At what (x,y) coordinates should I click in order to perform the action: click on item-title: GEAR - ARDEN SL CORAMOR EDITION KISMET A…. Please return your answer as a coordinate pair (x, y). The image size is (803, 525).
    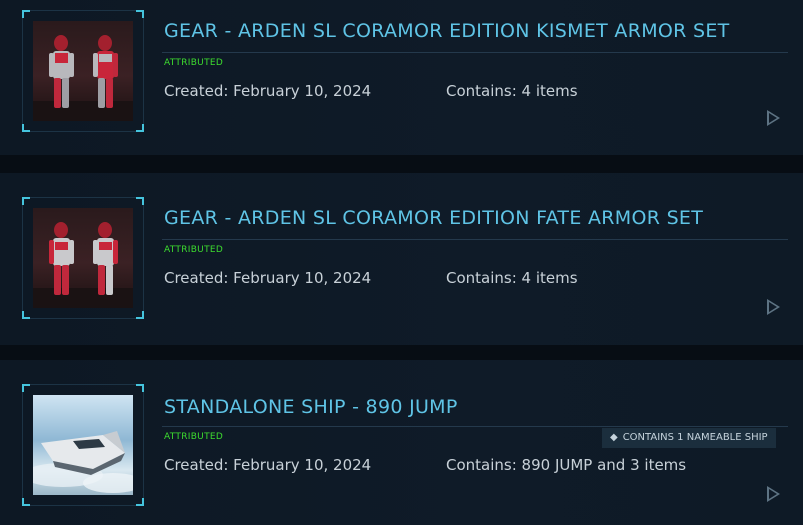
    Looking at the image, I should click on (447, 31).